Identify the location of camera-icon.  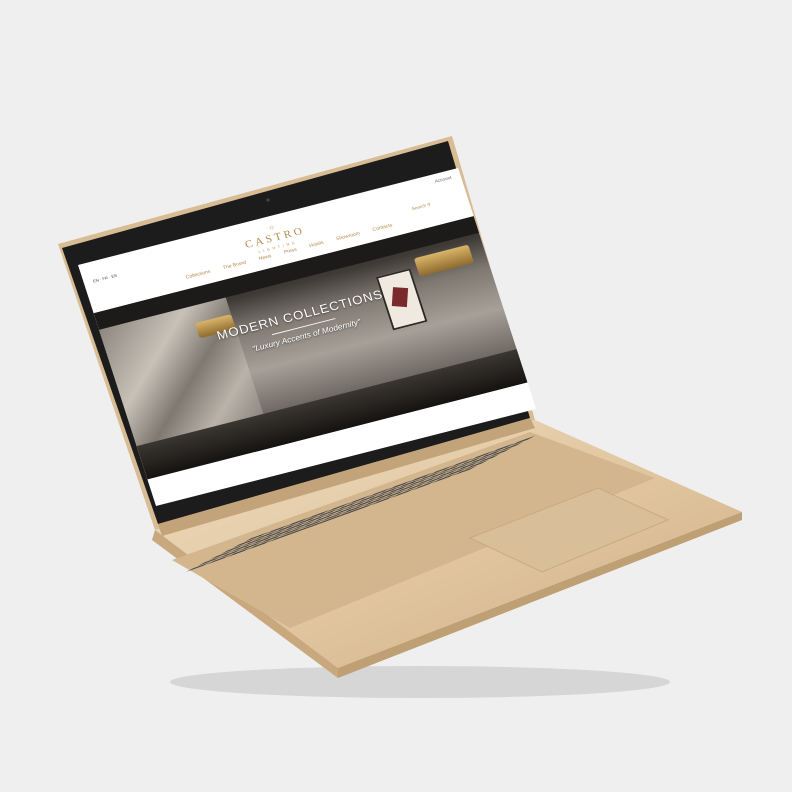
(268, 200).